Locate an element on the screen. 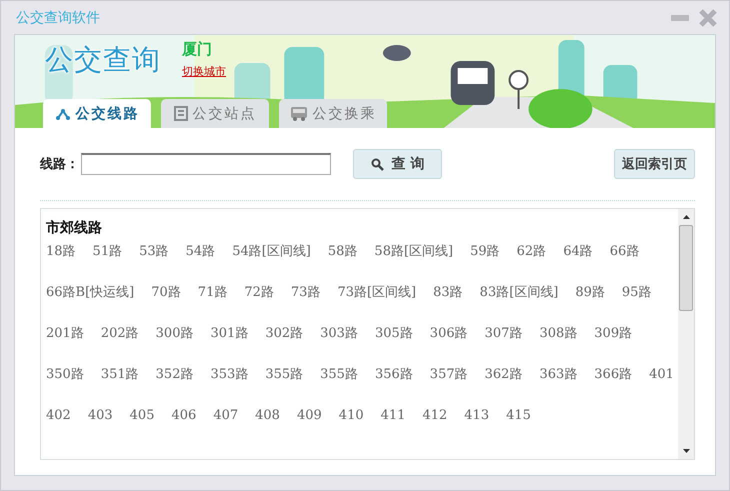 The image size is (730, 491). city-name: 厦门 is located at coordinates (197, 49).